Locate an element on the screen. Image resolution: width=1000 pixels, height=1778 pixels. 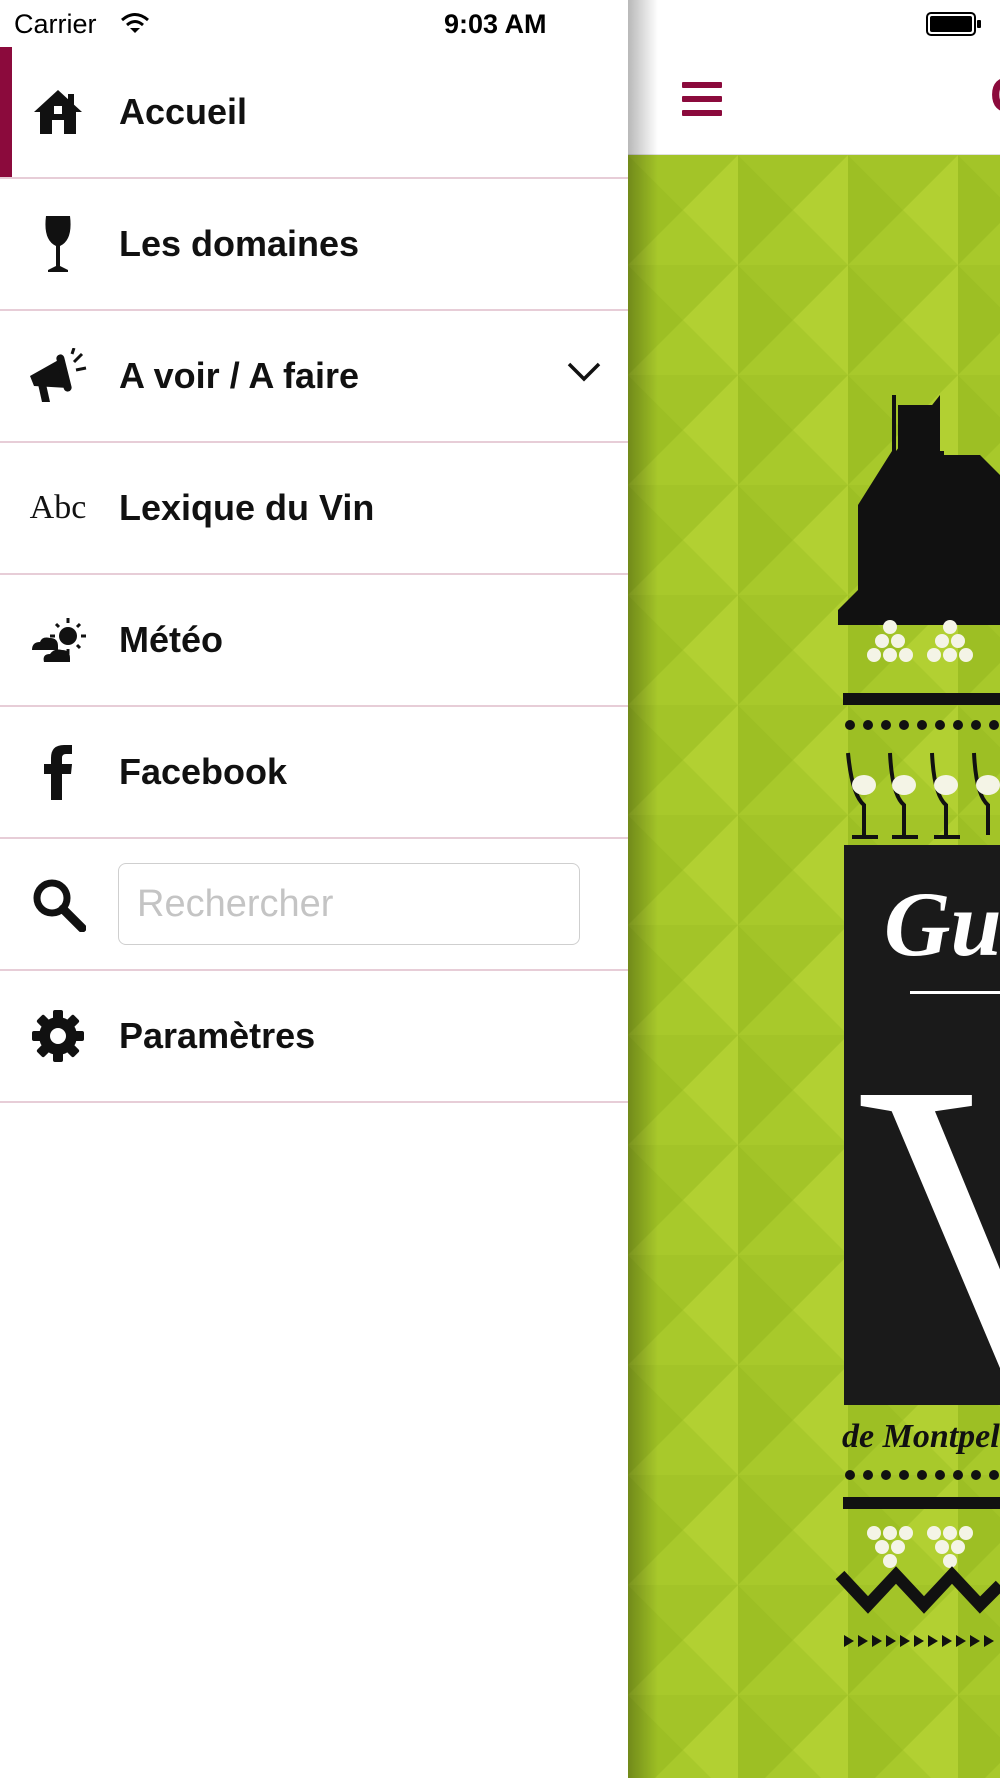
wifi-icon is located at coordinates (135, 23).